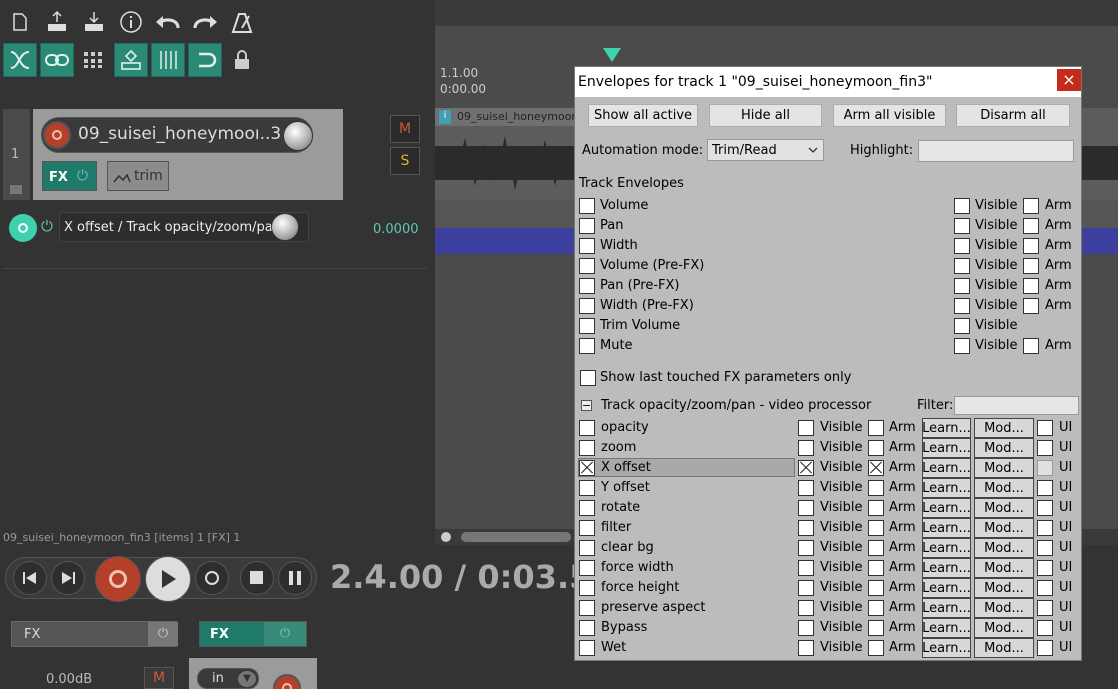 The image size is (1118, 689). Describe the element at coordinates (57, 22) in the screenshot. I see `open-project-icon` at that location.